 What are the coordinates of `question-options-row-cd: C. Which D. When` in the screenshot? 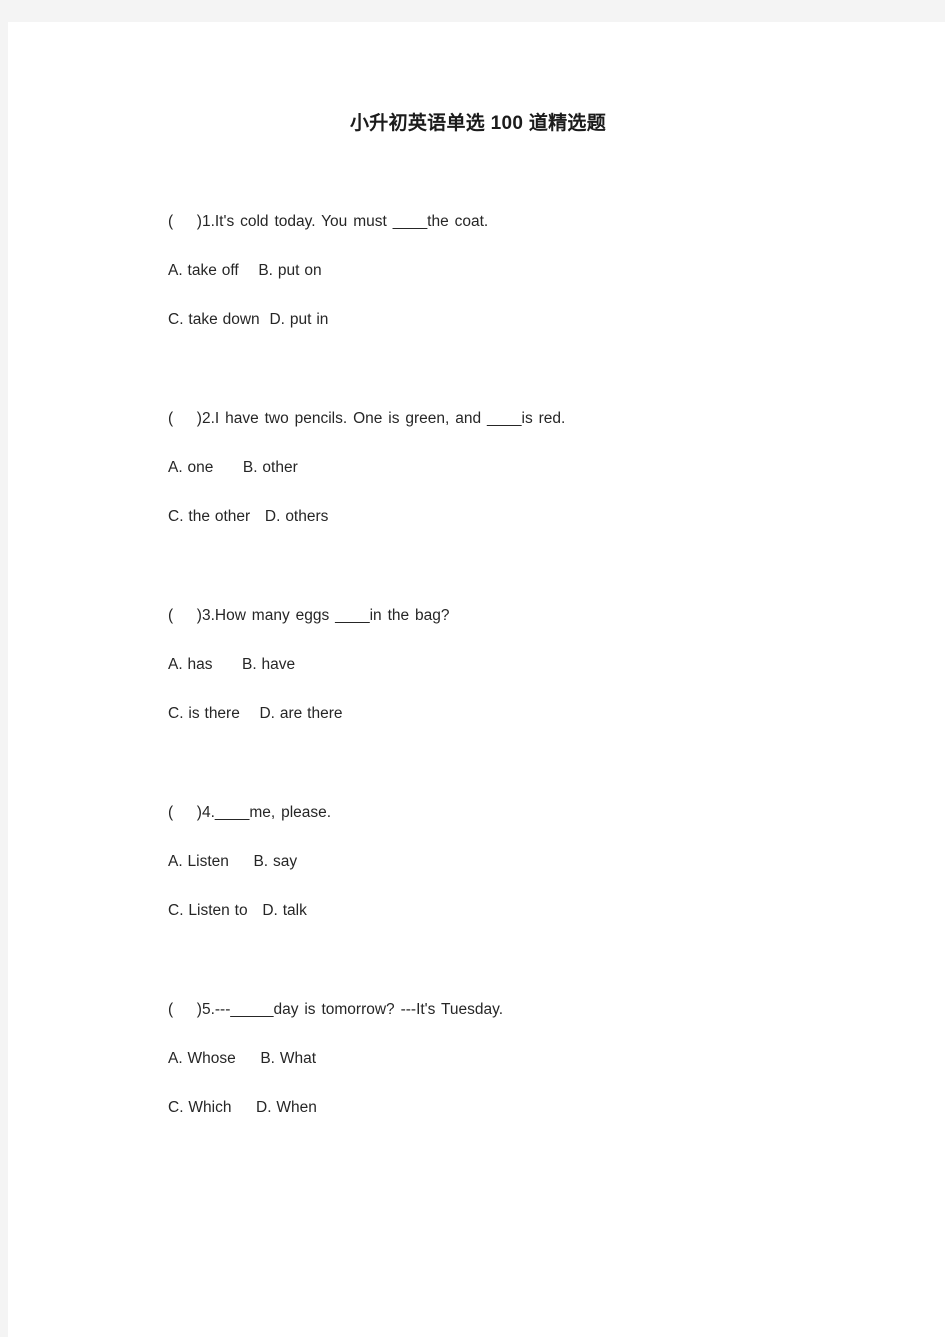 It's located at (242, 1107).